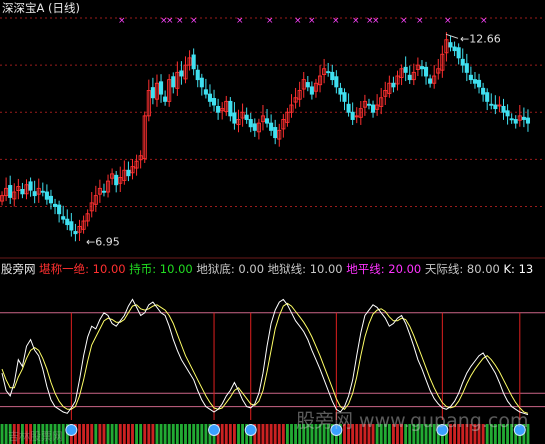 The width and height of the screenshot is (545, 444). What do you see at coordinates (452, 36) in the screenshot?
I see `high-arrow` at bounding box center [452, 36].